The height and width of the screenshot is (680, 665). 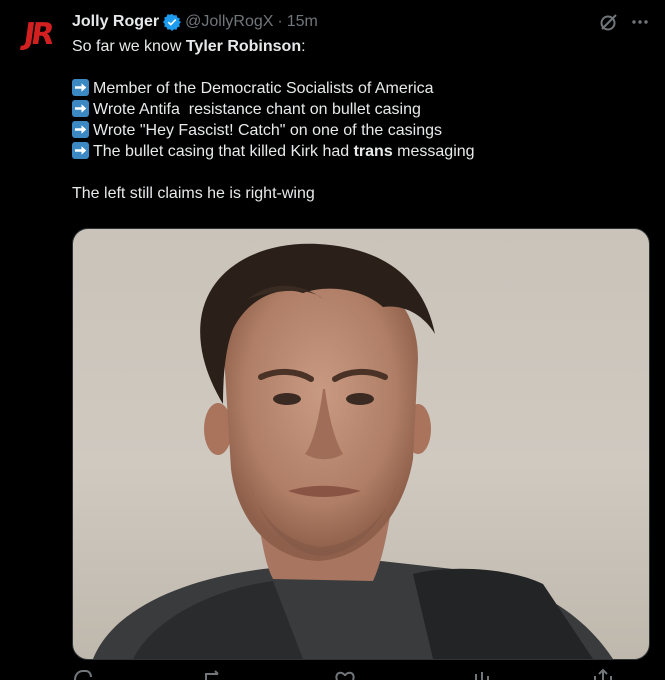 I want to click on intro-text: So far we know, so click(x=129, y=46).